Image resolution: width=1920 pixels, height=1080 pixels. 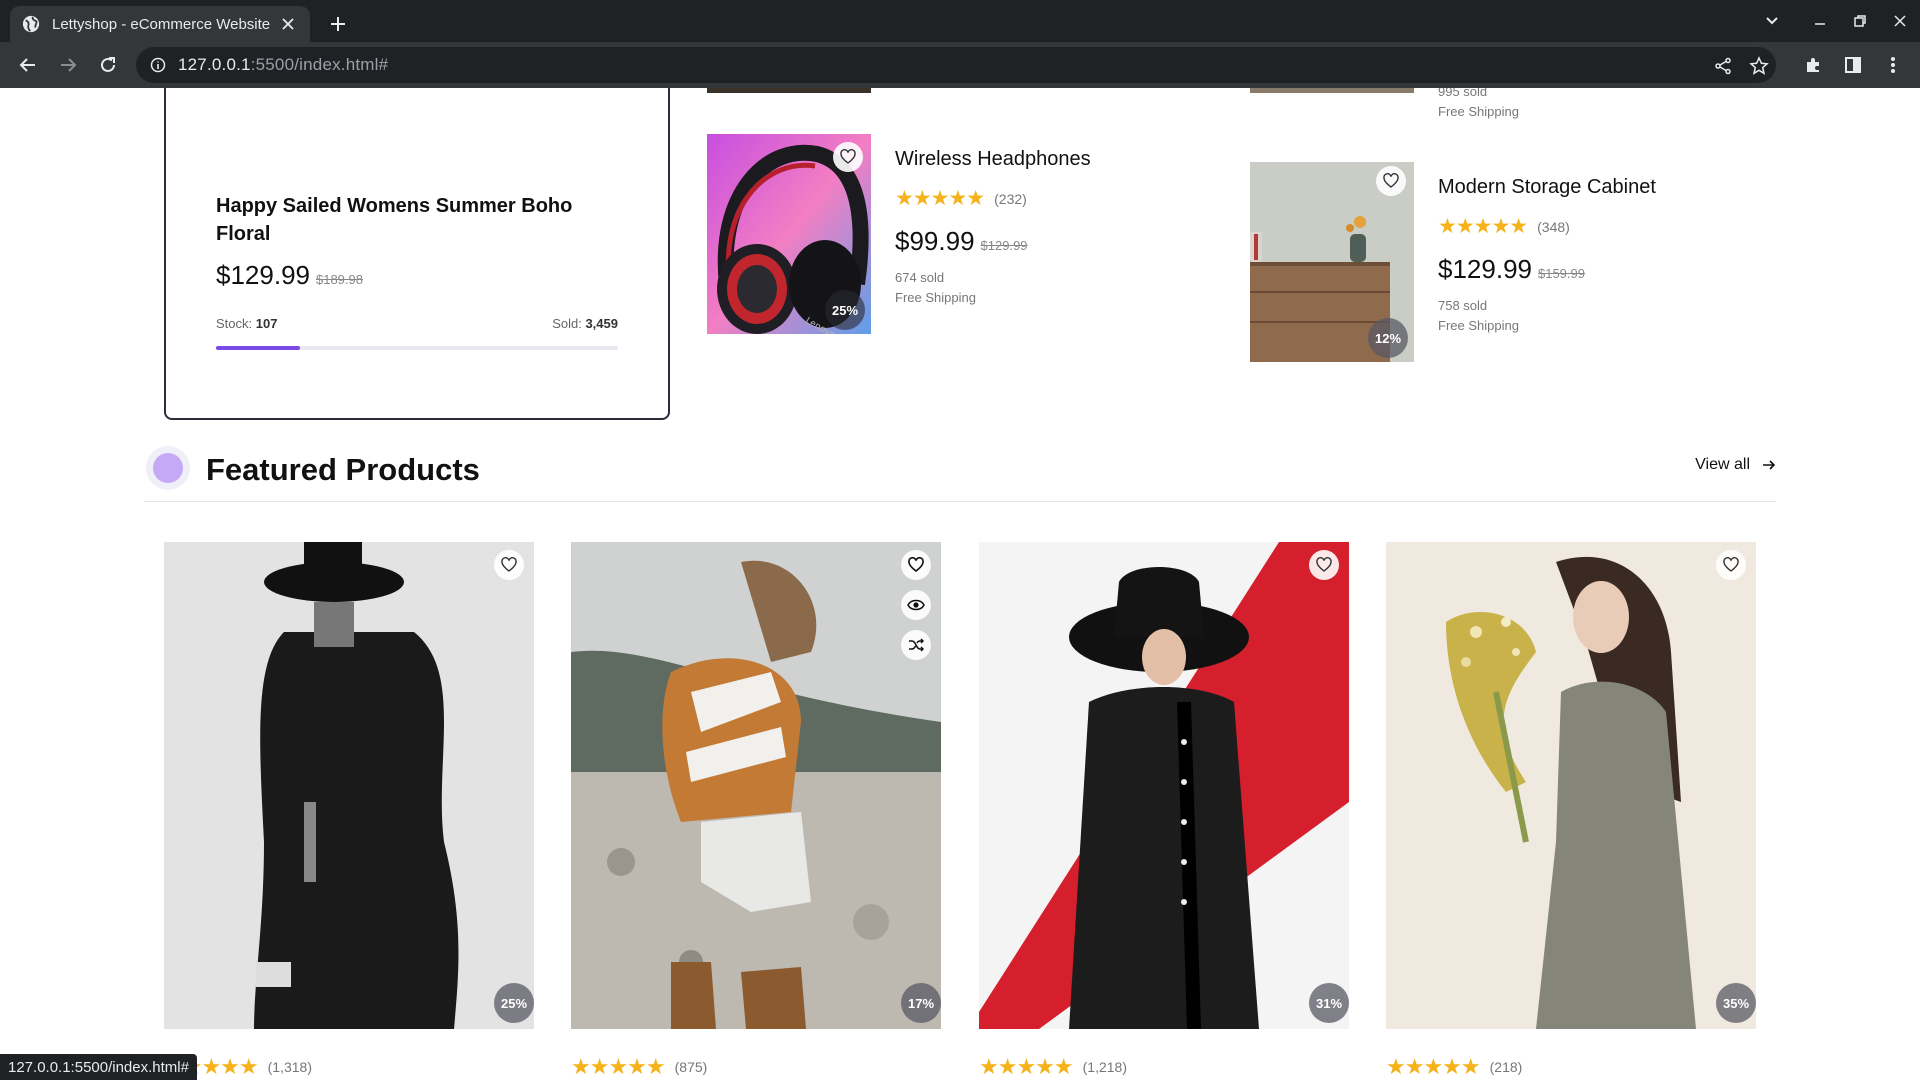 I want to click on deal-progress-bar, so click(x=417, y=348).